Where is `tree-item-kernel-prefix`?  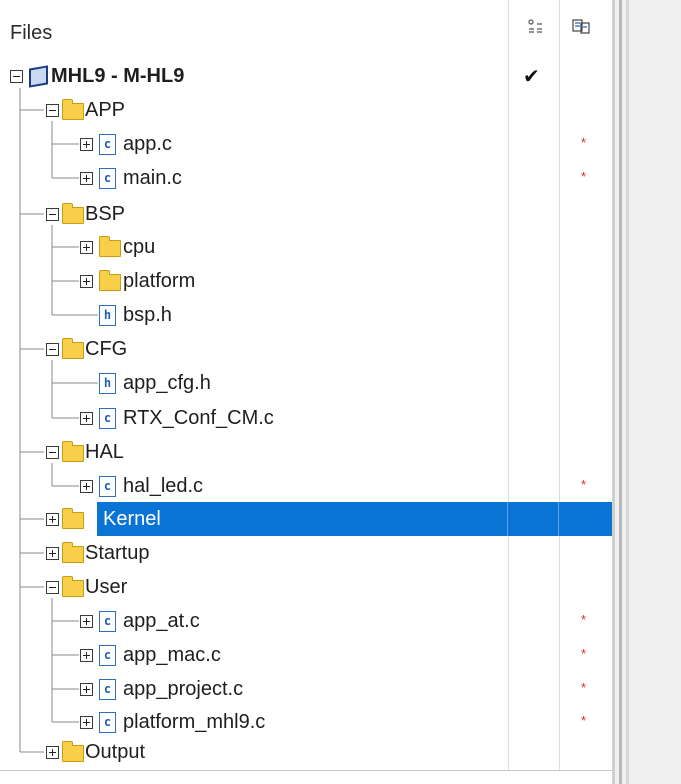 tree-item-kernel-prefix is located at coordinates (48, 519).